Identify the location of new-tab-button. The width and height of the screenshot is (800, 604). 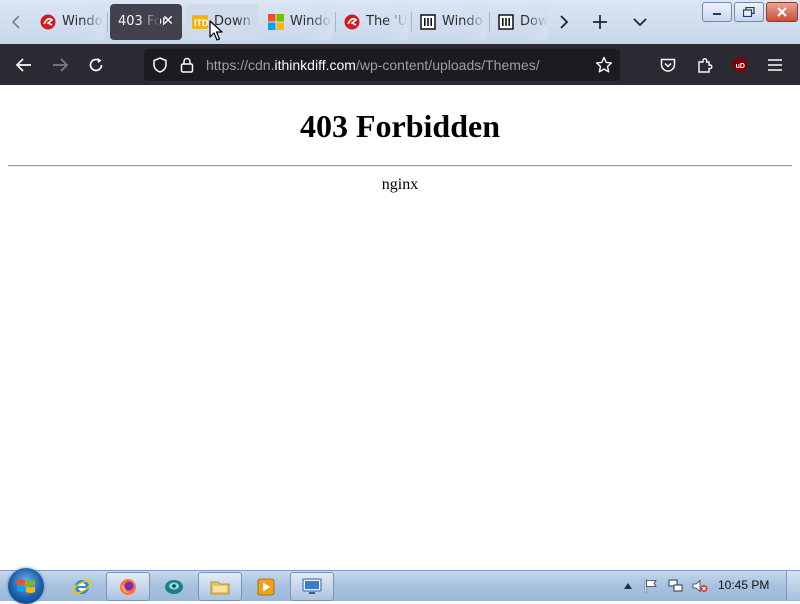
(600, 22).